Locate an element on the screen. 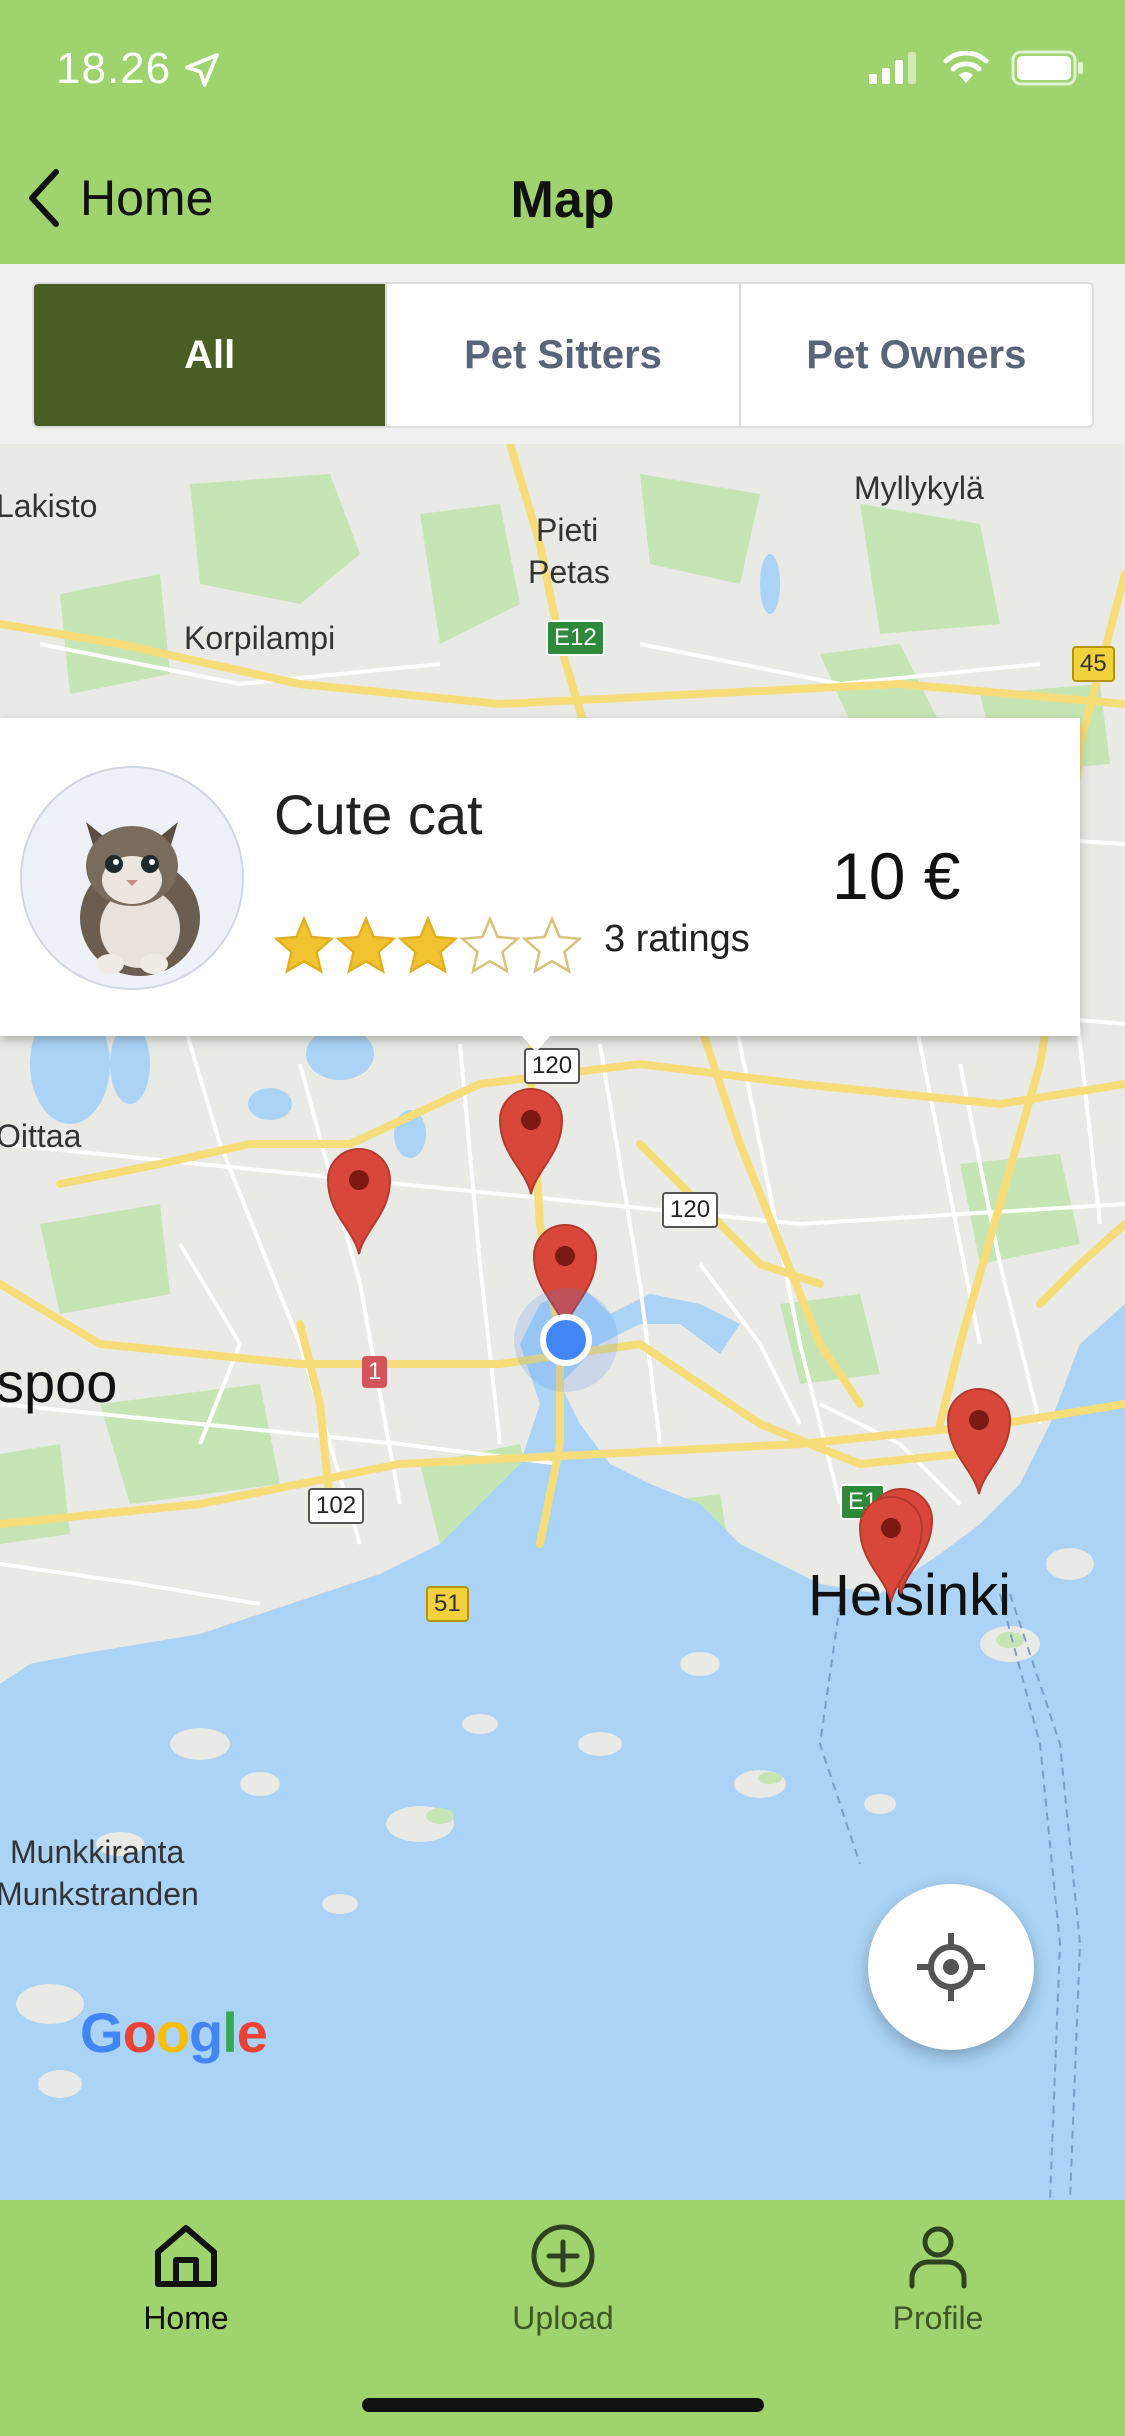  road-shield-120-a: 120 is located at coordinates (552, 1066).